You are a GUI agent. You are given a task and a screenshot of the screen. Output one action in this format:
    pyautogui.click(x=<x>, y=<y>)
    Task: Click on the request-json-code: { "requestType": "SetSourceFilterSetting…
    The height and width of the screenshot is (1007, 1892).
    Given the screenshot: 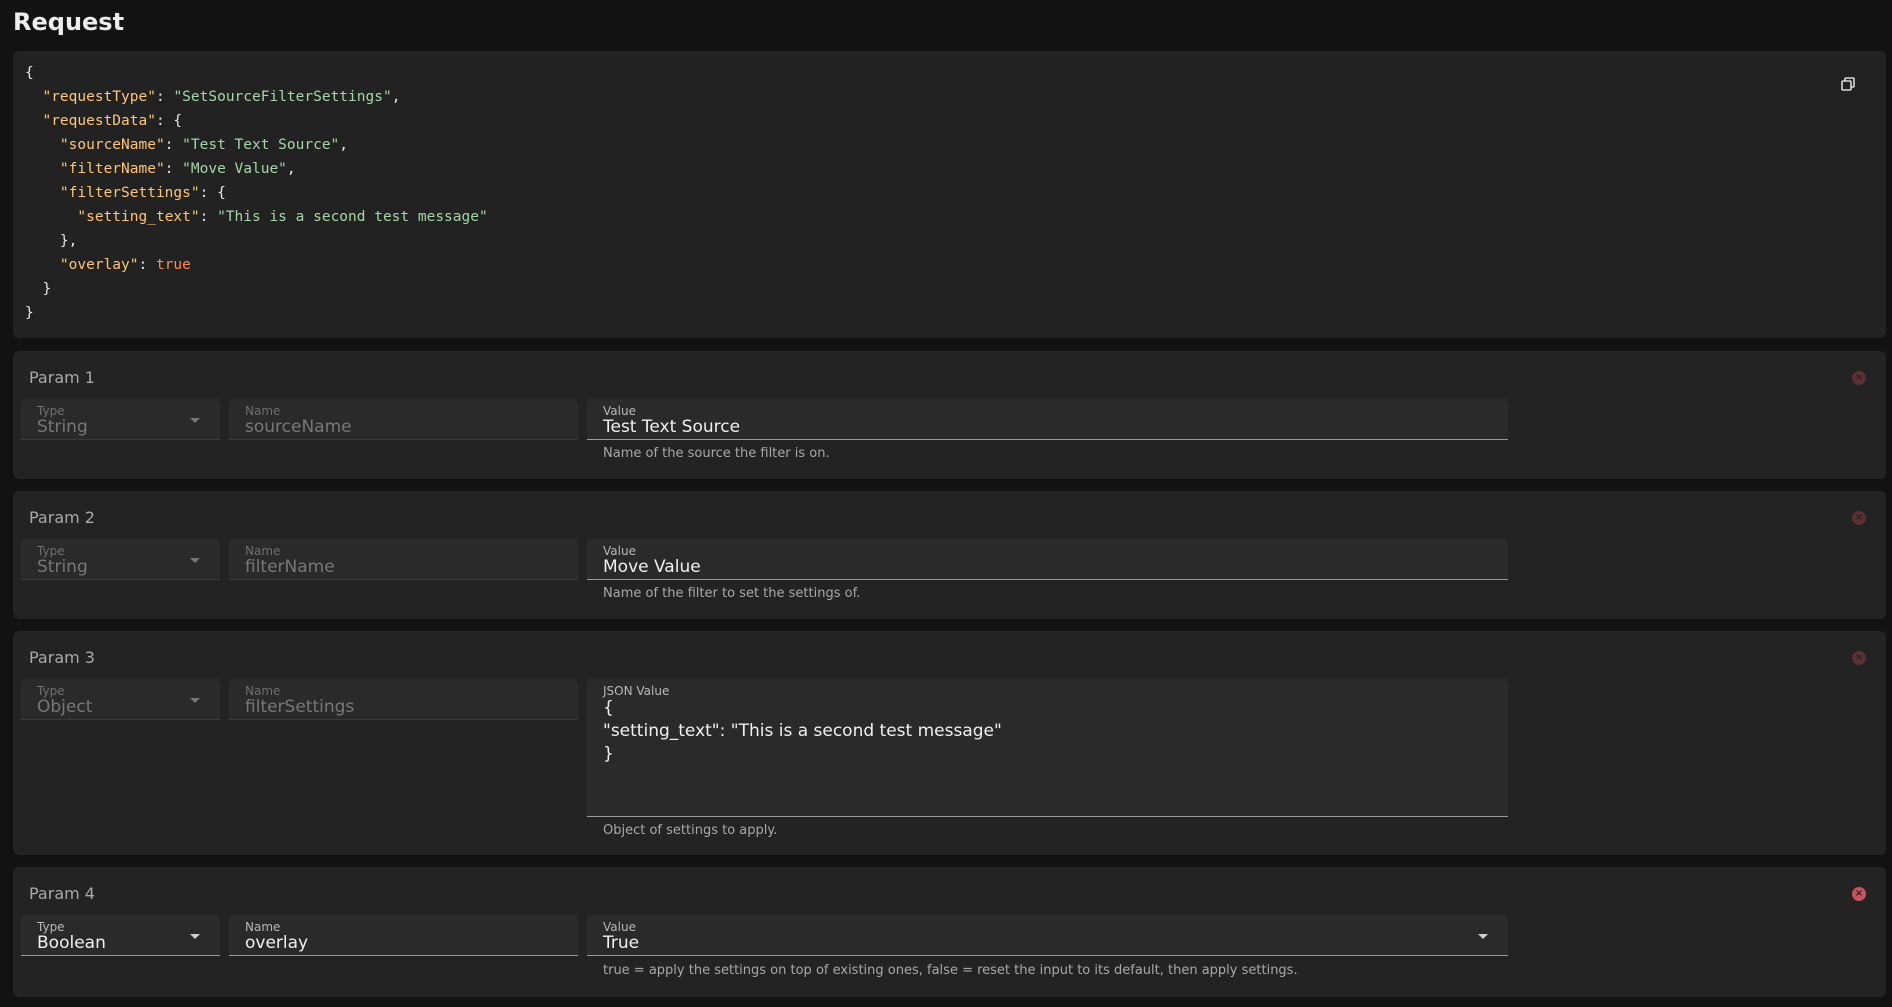 What is the action you would take?
    pyautogui.click(x=256, y=193)
    